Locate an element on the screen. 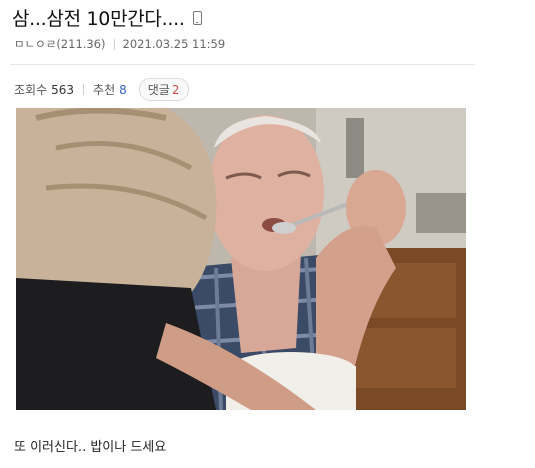  comment-button: 댓글 2 is located at coordinates (163, 89).